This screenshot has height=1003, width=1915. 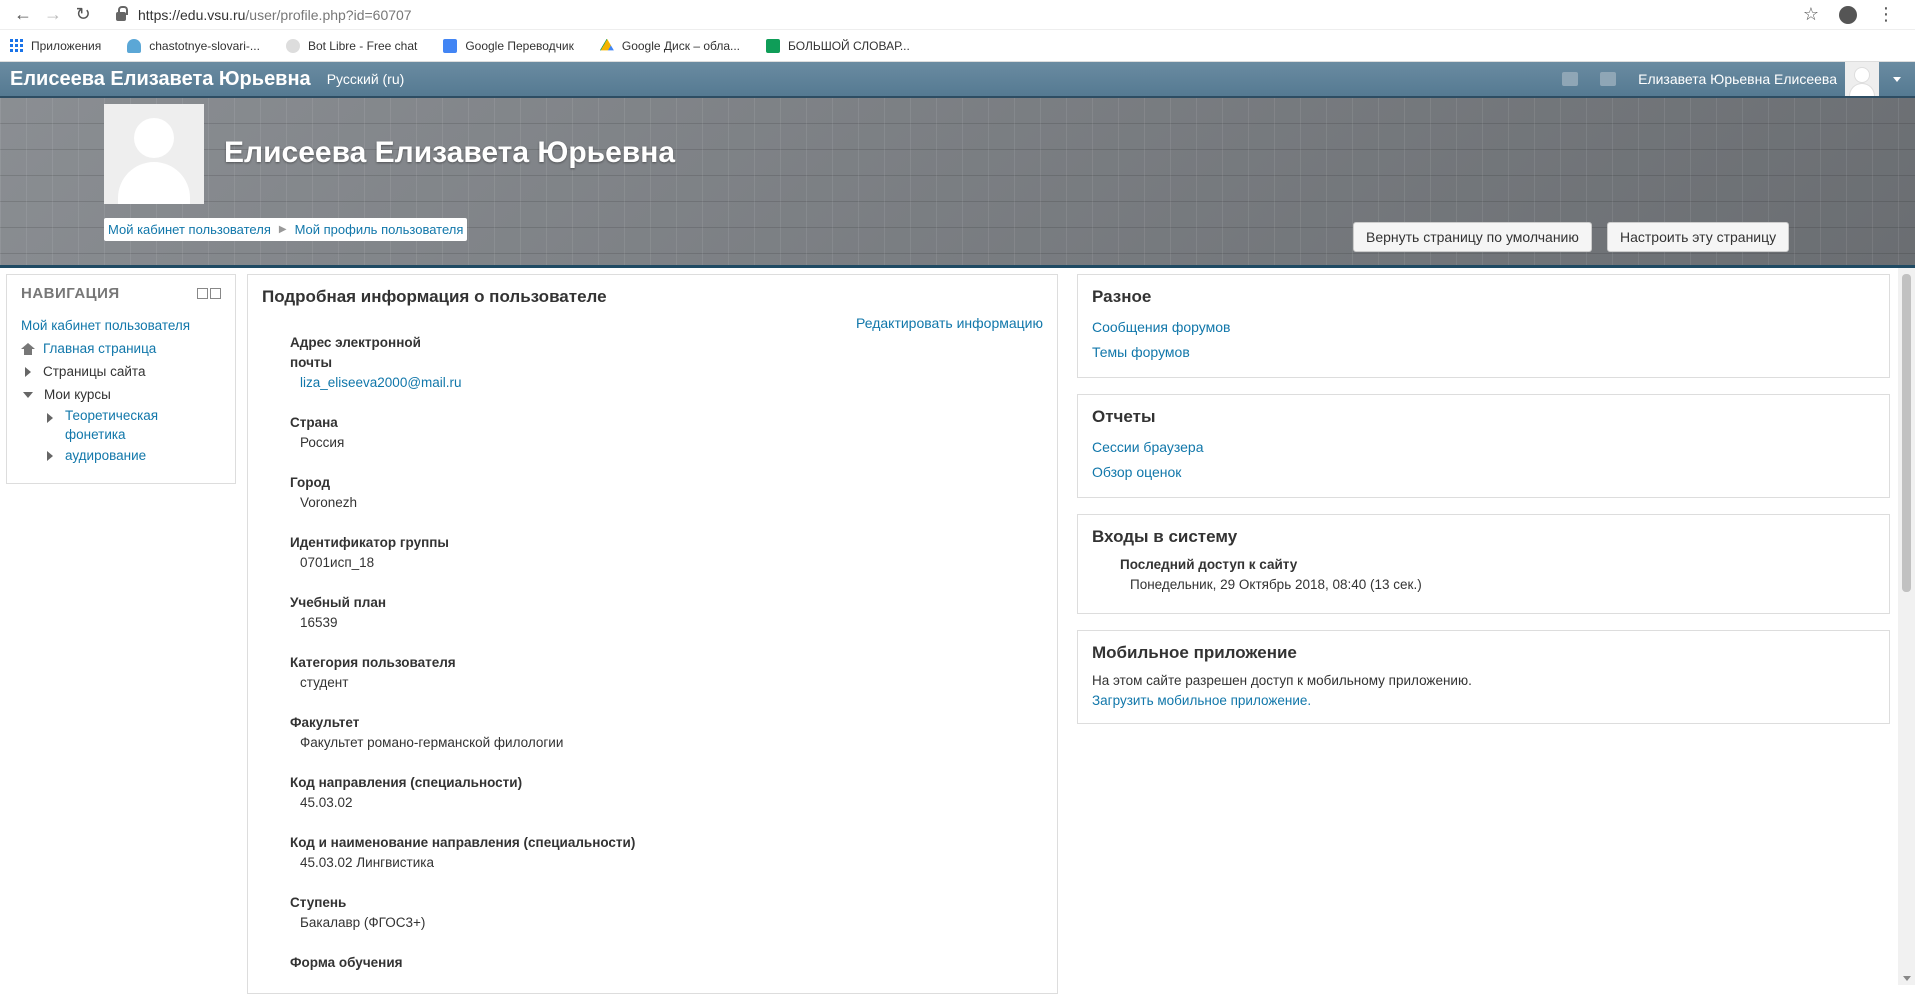 I want to click on bot-icon, so click(x=292, y=45).